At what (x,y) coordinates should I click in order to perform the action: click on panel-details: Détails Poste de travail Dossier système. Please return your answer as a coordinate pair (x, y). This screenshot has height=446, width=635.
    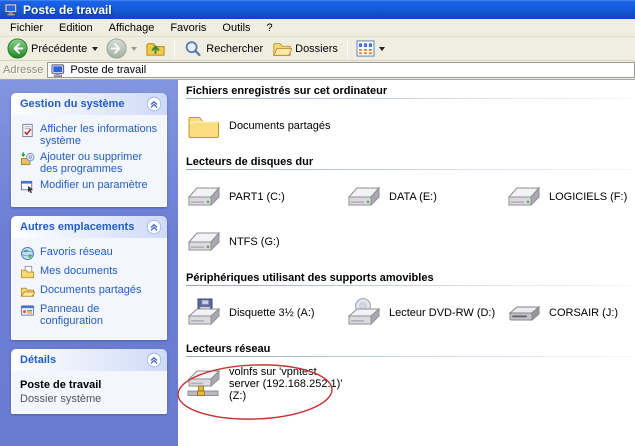
    Looking at the image, I should click on (89, 381).